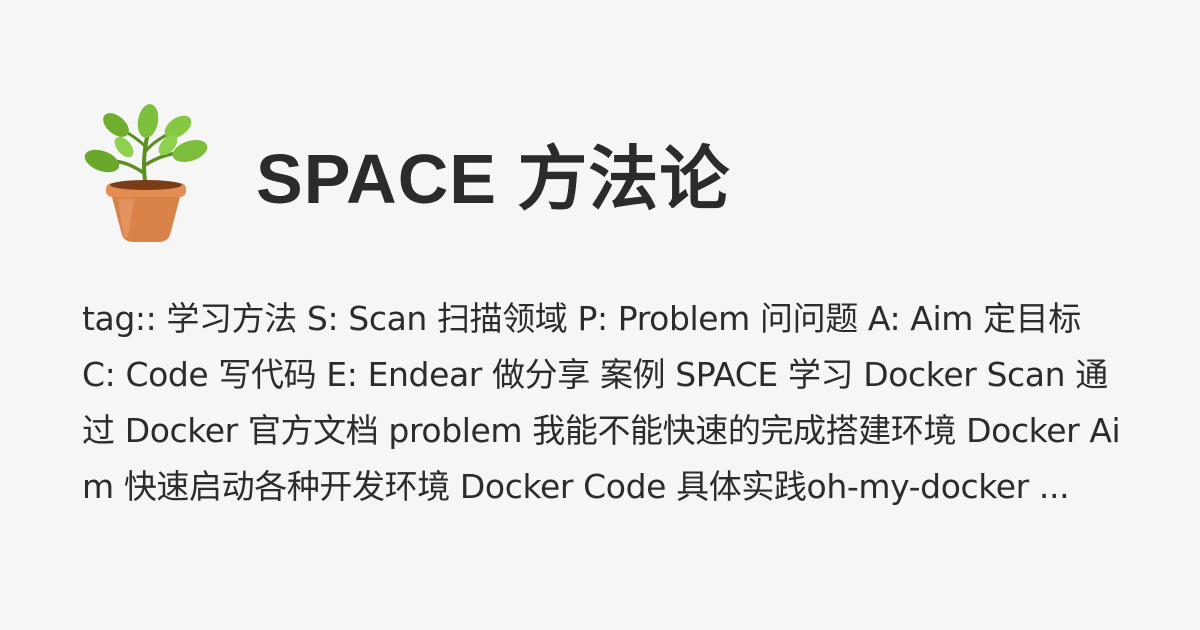 This screenshot has width=1200, height=630. Describe the element at coordinates (493, 178) in the screenshot. I see `page-title: SPACE 方法论` at that location.